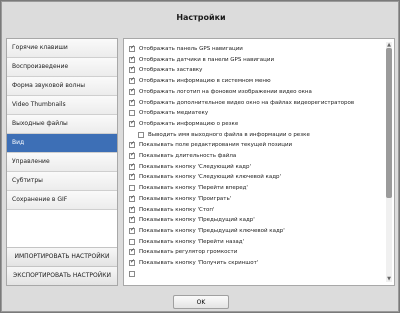 This screenshot has width=400, height=313. What do you see at coordinates (201, 17) in the screenshot?
I see `dialog-title: Настройки` at bounding box center [201, 17].